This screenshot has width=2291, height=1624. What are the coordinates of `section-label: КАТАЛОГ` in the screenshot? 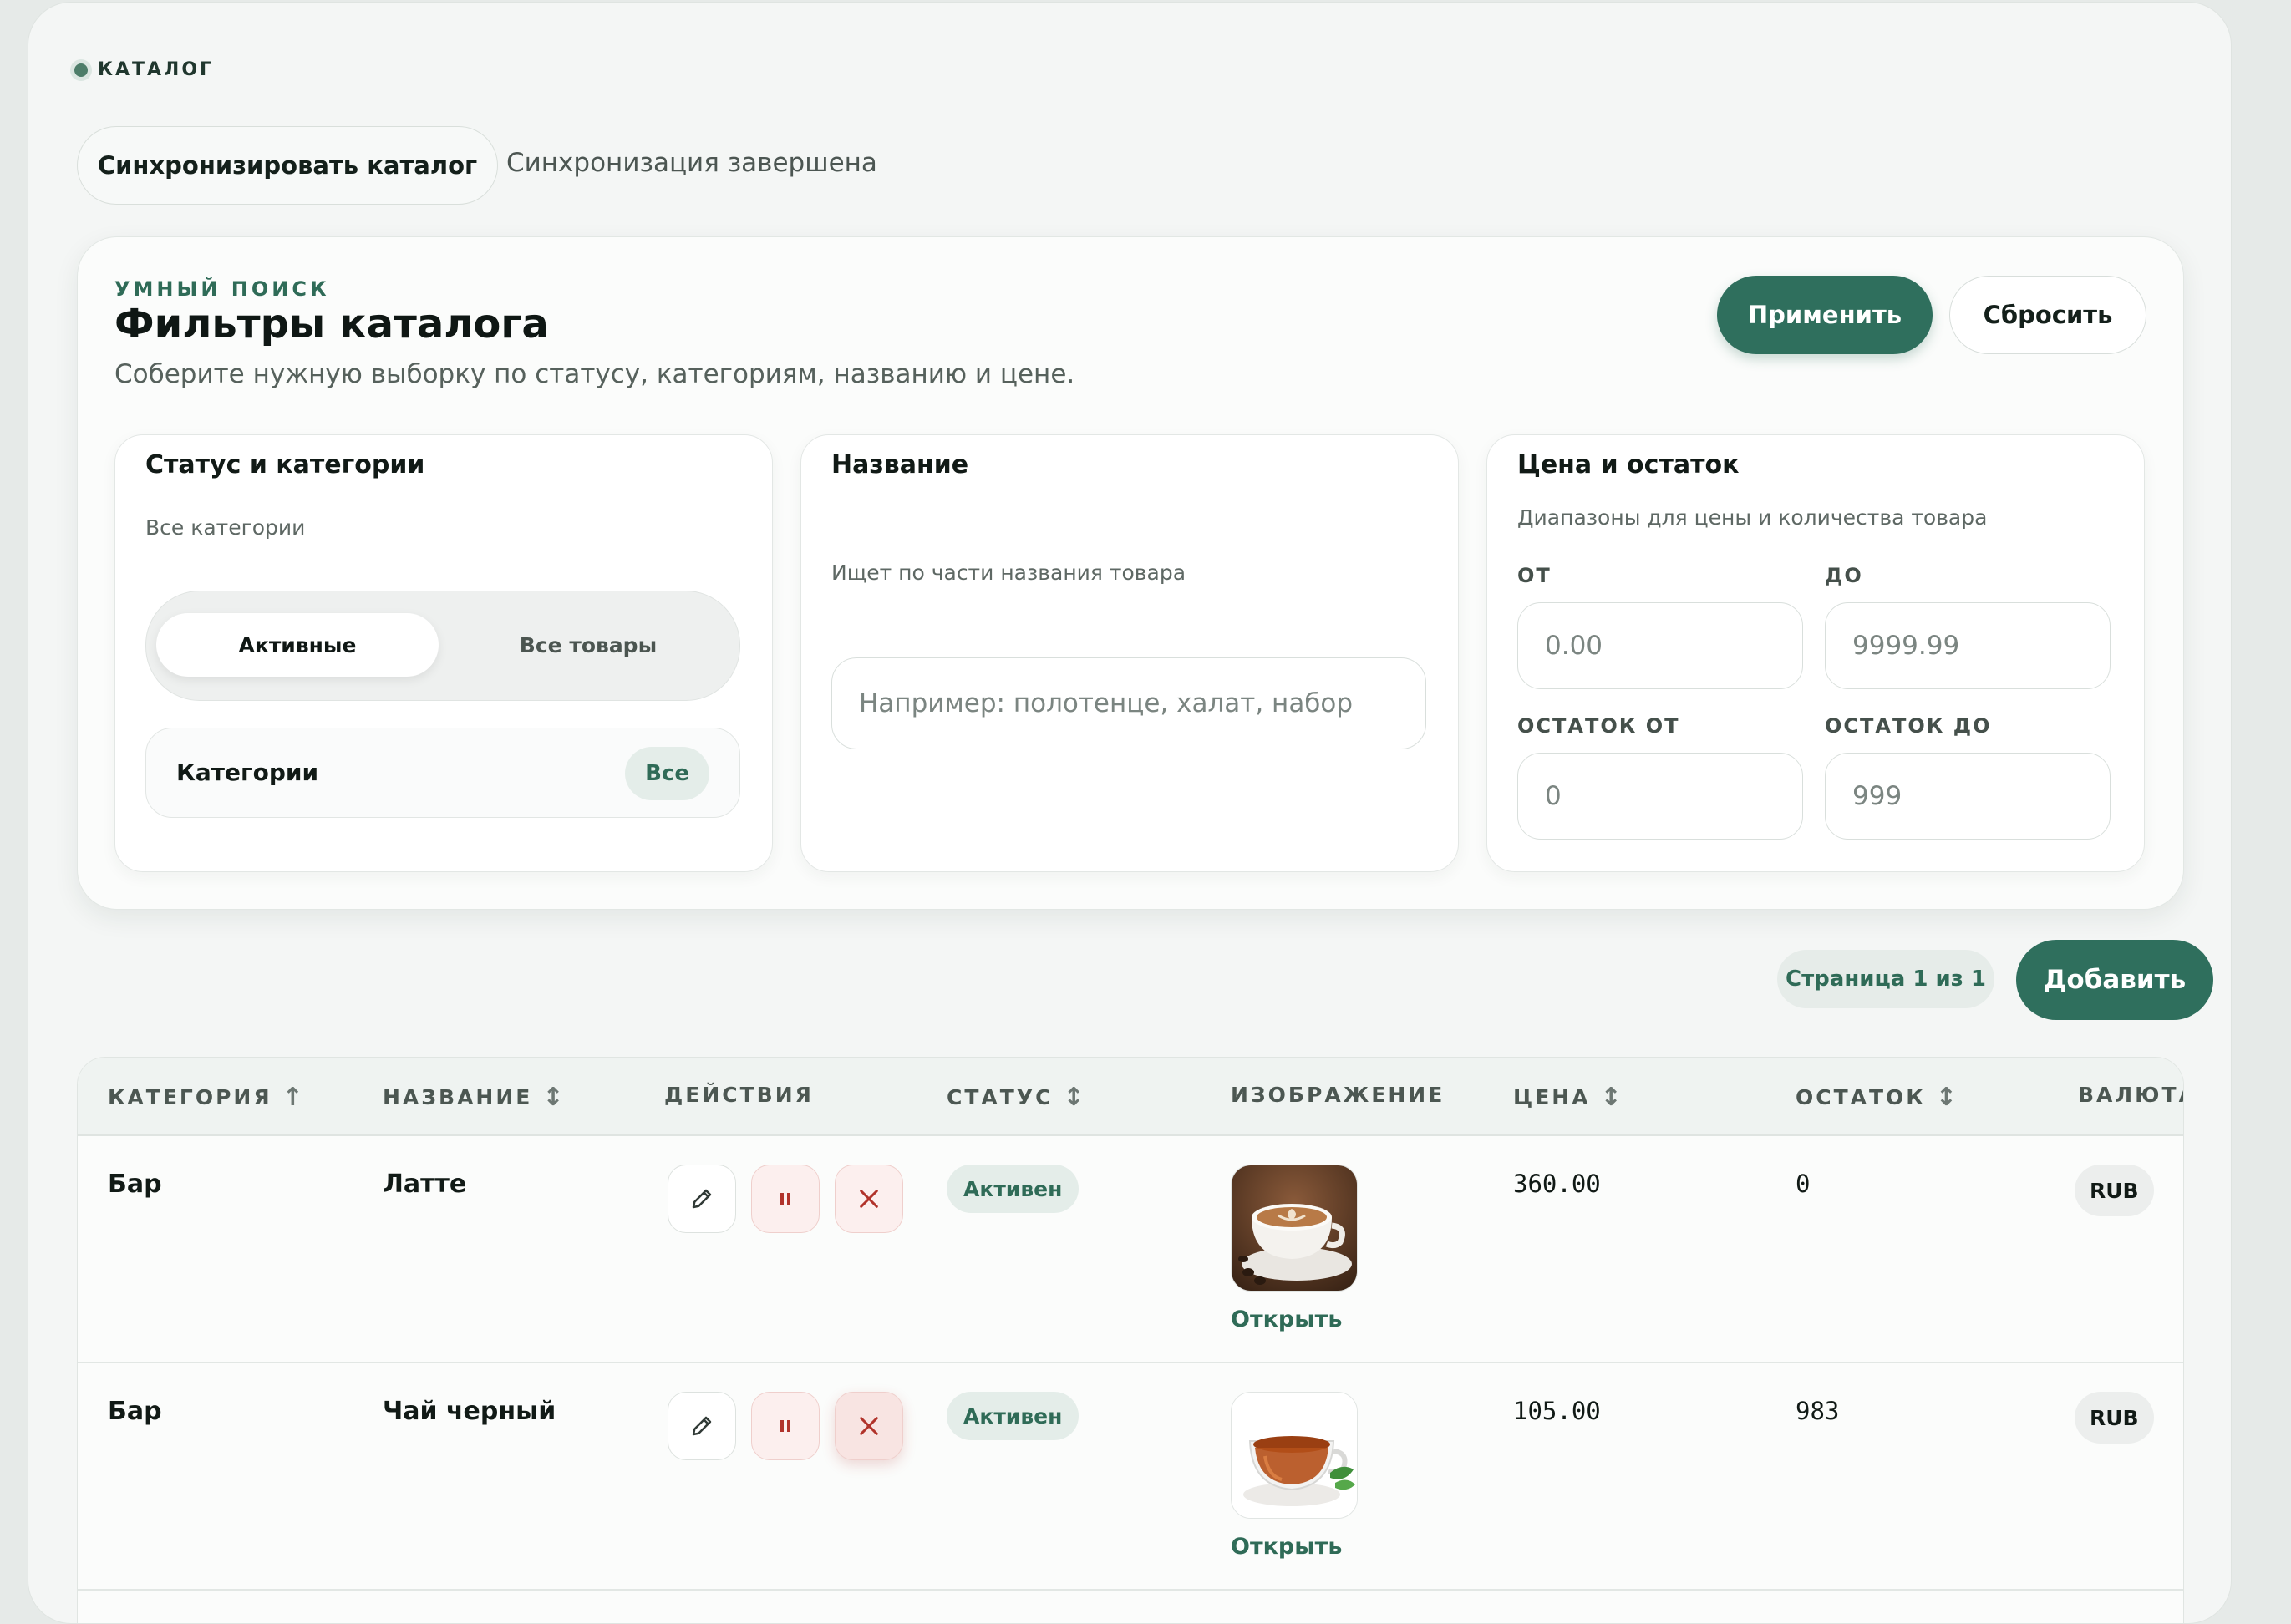 It's located at (144, 69).